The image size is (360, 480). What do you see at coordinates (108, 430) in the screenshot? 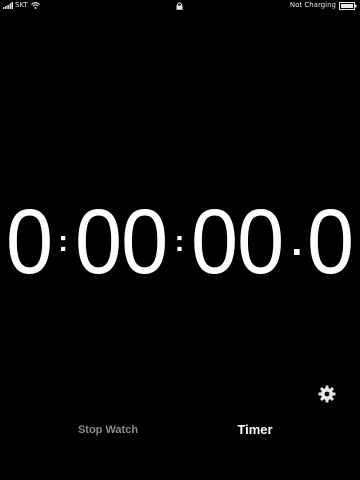
I see `tab-stop-watch: Stop Watch` at bounding box center [108, 430].